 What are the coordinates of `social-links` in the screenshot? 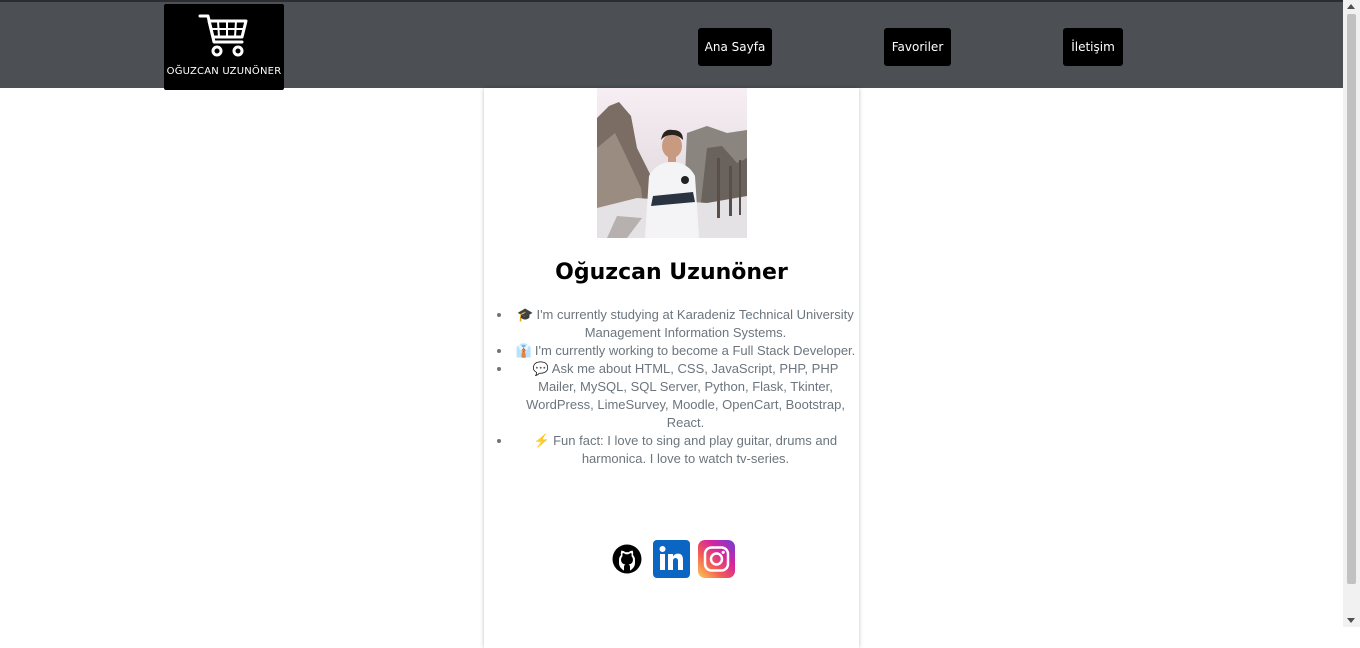 It's located at (671, 559).